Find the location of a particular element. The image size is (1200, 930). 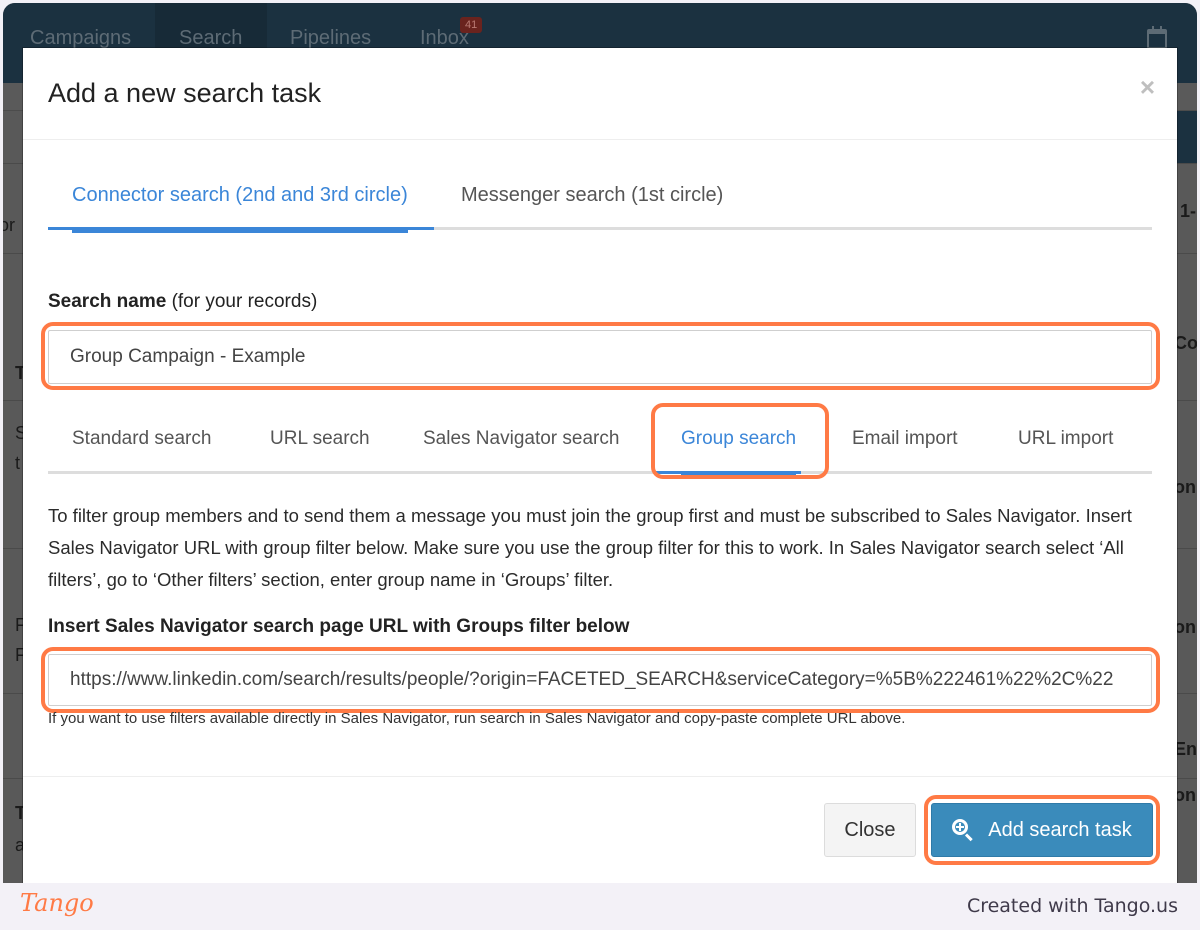

bg-fragment: or is located at coordinates (9, 225).